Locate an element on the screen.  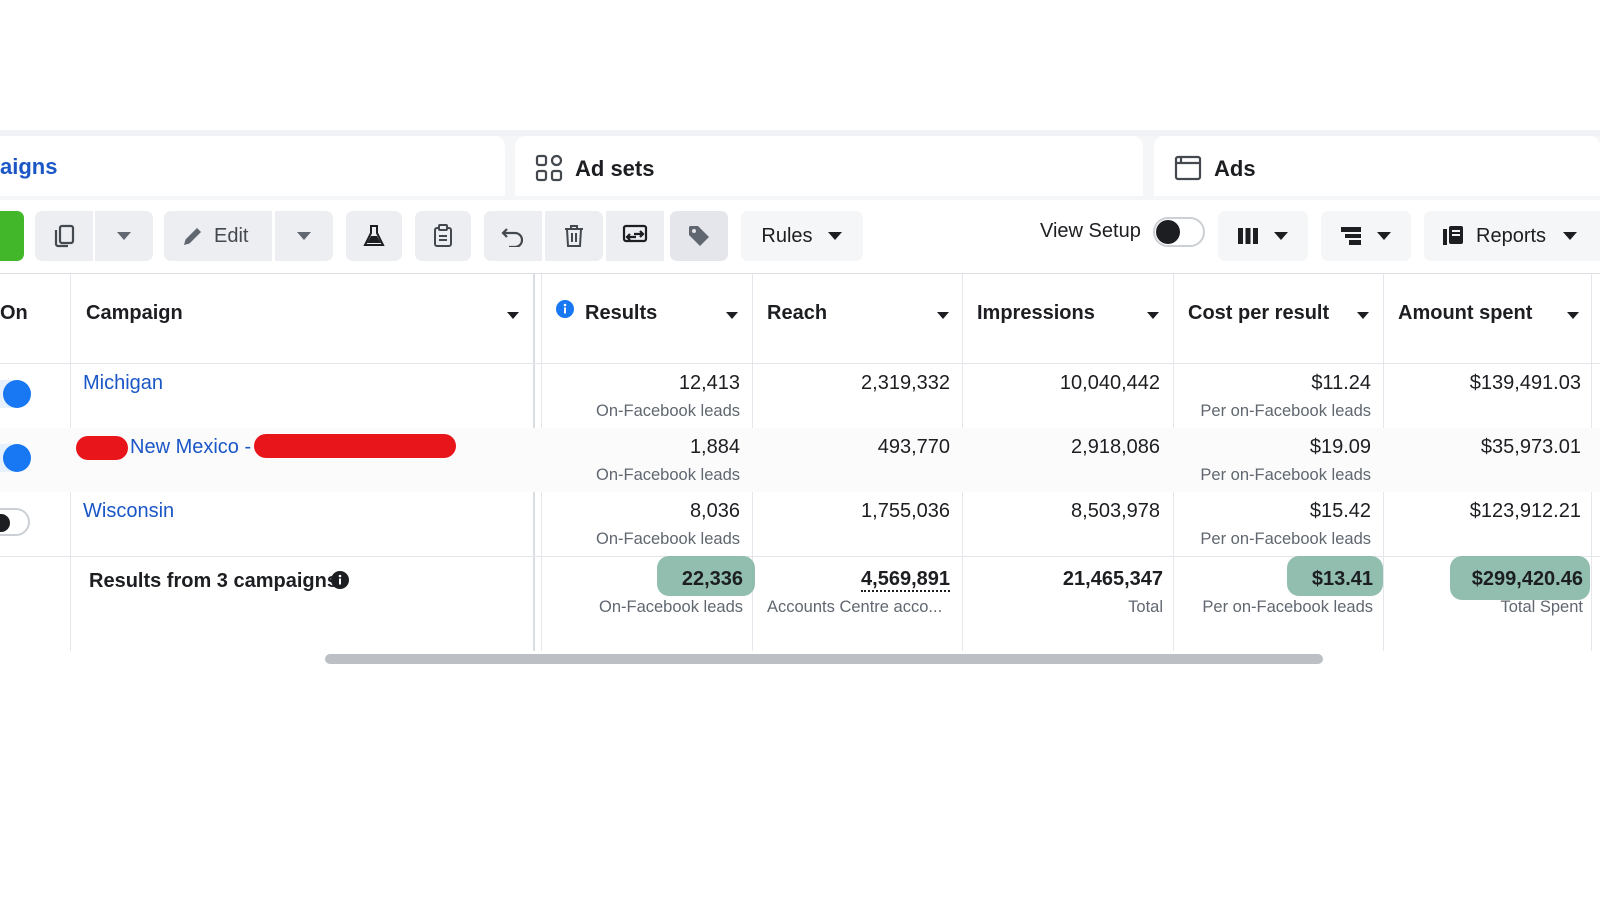
trash-icon is located at coordinates (574, 236).